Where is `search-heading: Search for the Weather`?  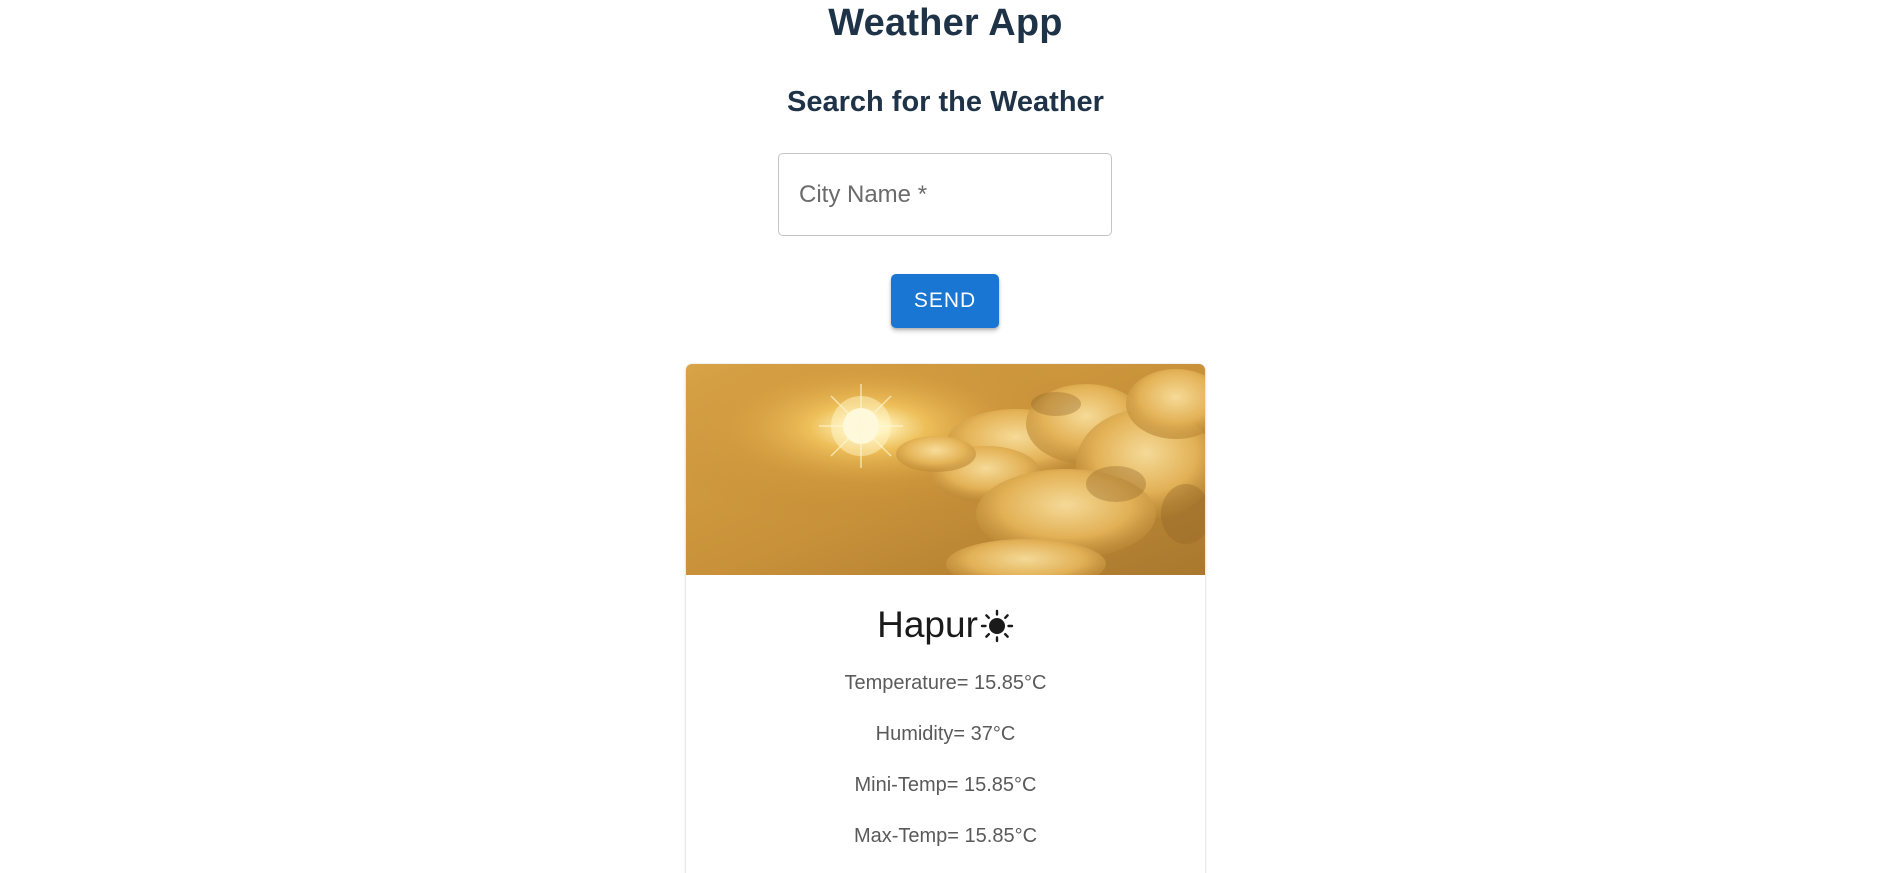 search-heading: Search for the Weather is located at coordinates (945, 102).